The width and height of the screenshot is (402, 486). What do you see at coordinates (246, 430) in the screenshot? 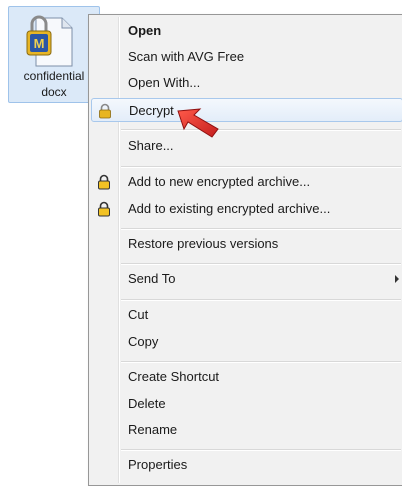
I see `menu-item-rename: Rename` at bounding box center [246, 430].